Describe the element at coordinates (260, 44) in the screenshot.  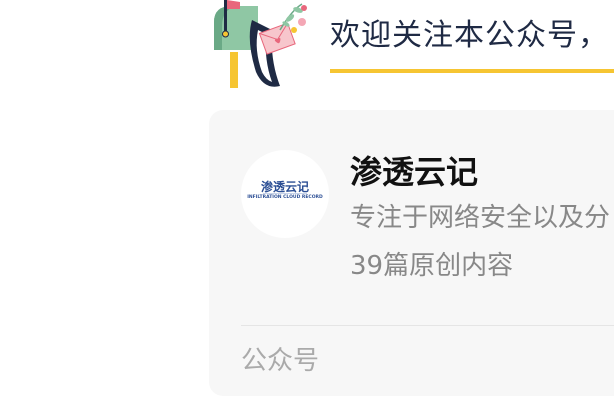
I see `mailbox-icon` at that location.